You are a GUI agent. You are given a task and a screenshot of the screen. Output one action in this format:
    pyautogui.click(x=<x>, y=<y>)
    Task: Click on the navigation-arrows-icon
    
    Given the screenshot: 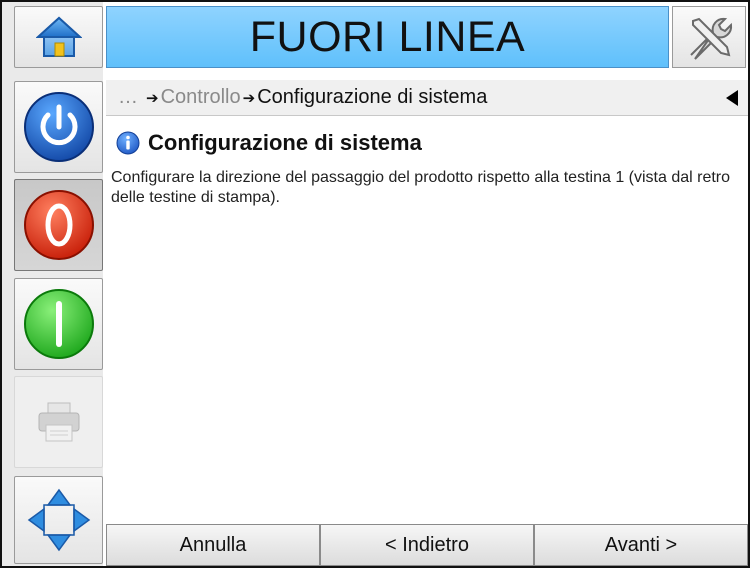 What is the action you would take?
    pyautogui.click(x=58, y=520)
    